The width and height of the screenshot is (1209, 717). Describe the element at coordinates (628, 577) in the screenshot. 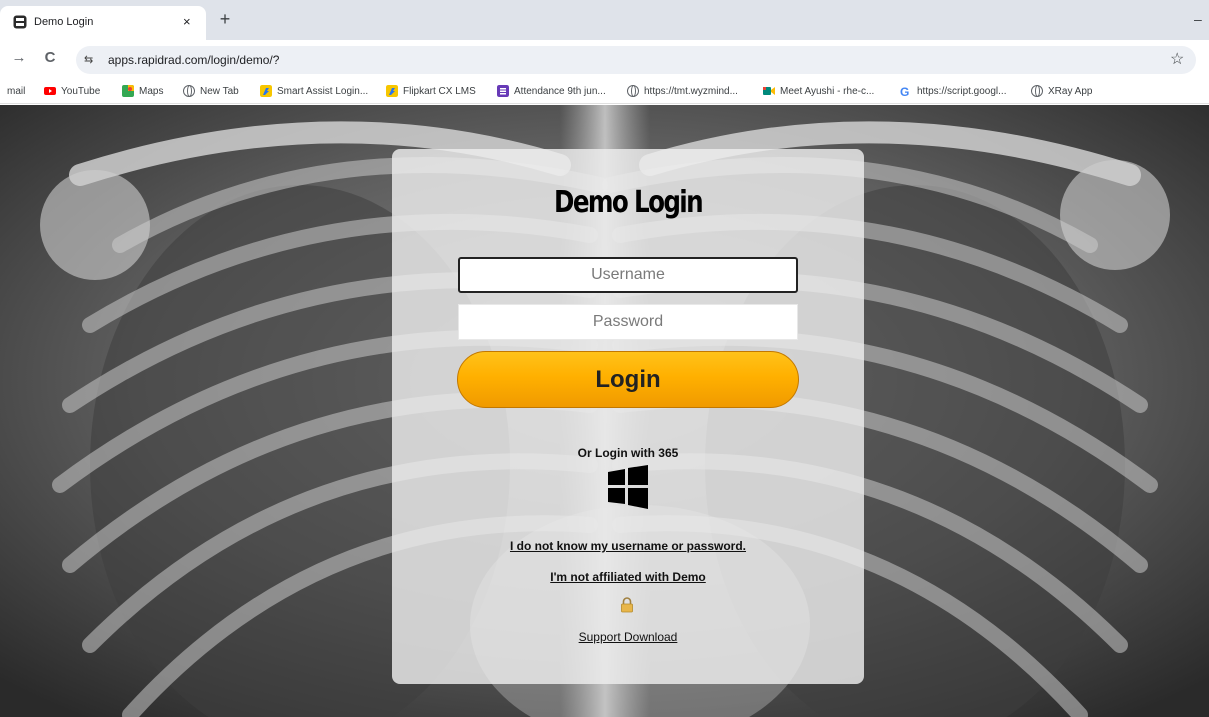

I see `not-affiliated-link: I'm not affiliated with Demo` at that location.